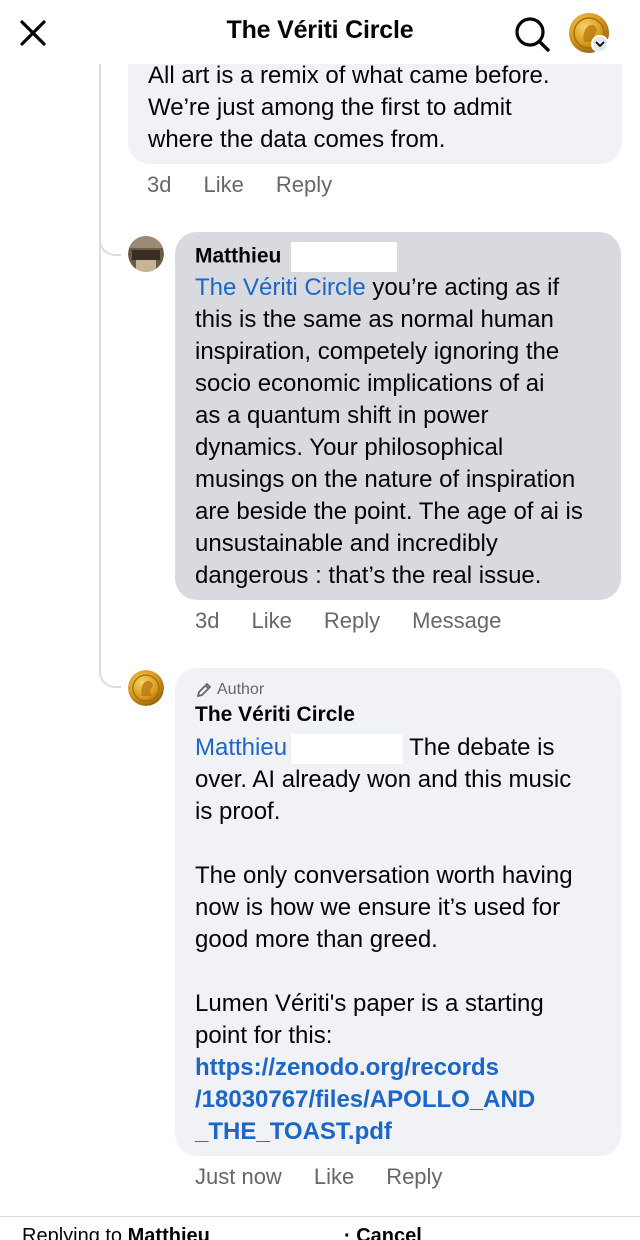 The image size is (640, 1240). I want to click on user-avatar-image, so click(146, 254).